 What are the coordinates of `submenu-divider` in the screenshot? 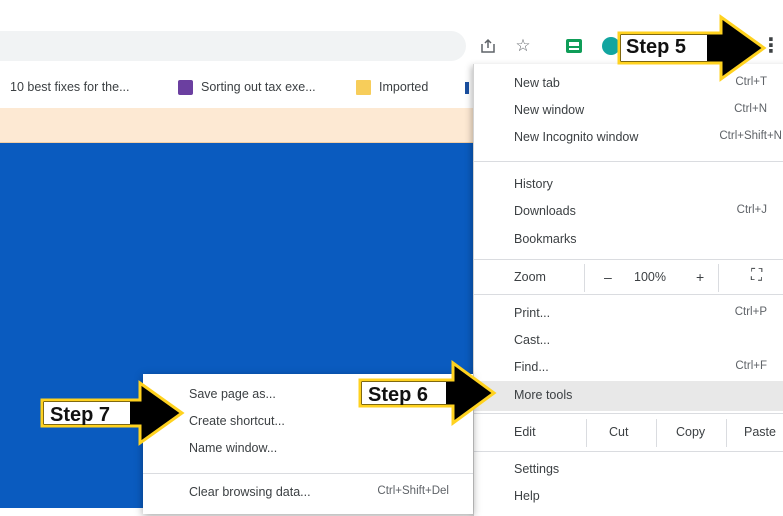 It's located at (308, 473).